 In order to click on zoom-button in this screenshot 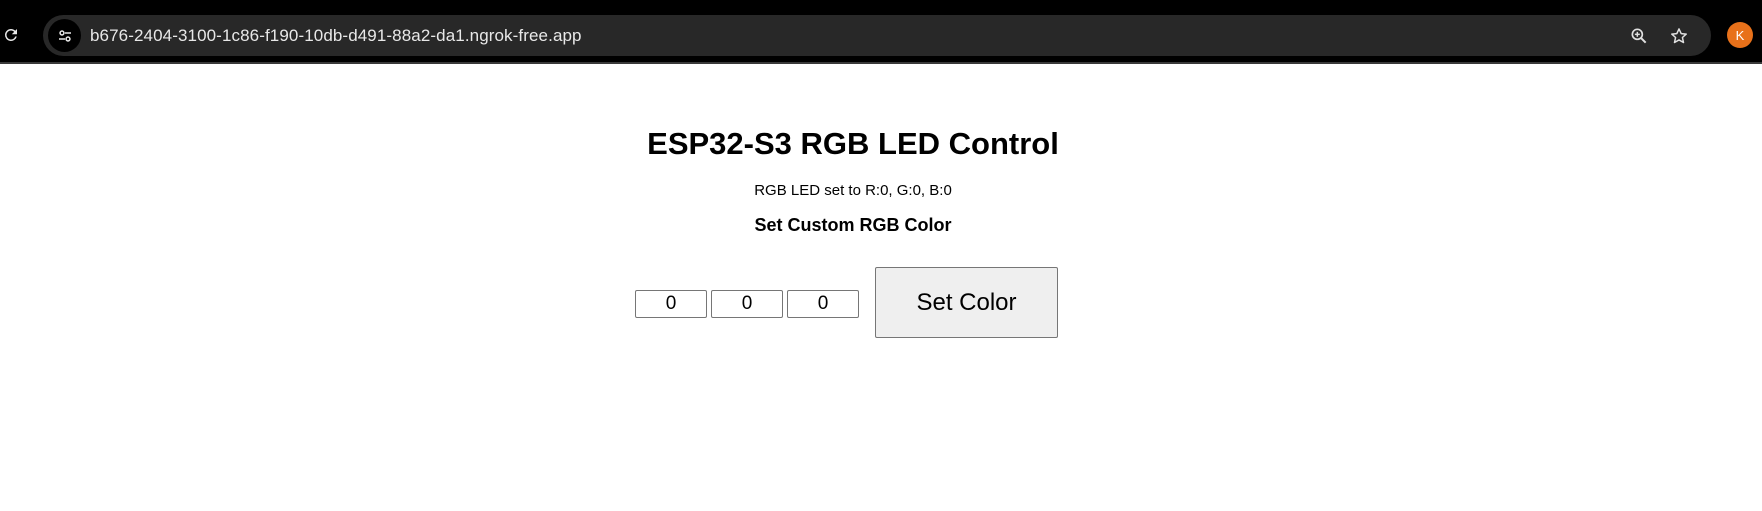, I will do `click(1639, 36)`.